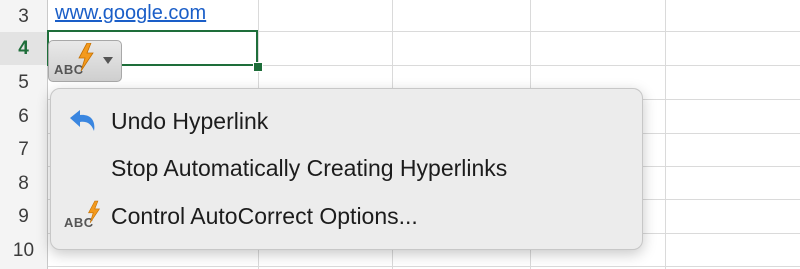 This screenshot has height=269, width=800. Describe the element at coordinates (23, 149) in the screenshot. I see `row-header-7: 7` at that location.